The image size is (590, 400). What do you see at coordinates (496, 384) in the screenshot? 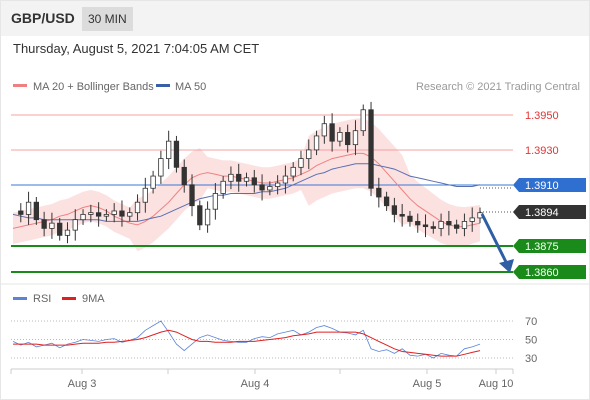
I see `x-tick-label: Aug 10` at bounding box center [496, 384].